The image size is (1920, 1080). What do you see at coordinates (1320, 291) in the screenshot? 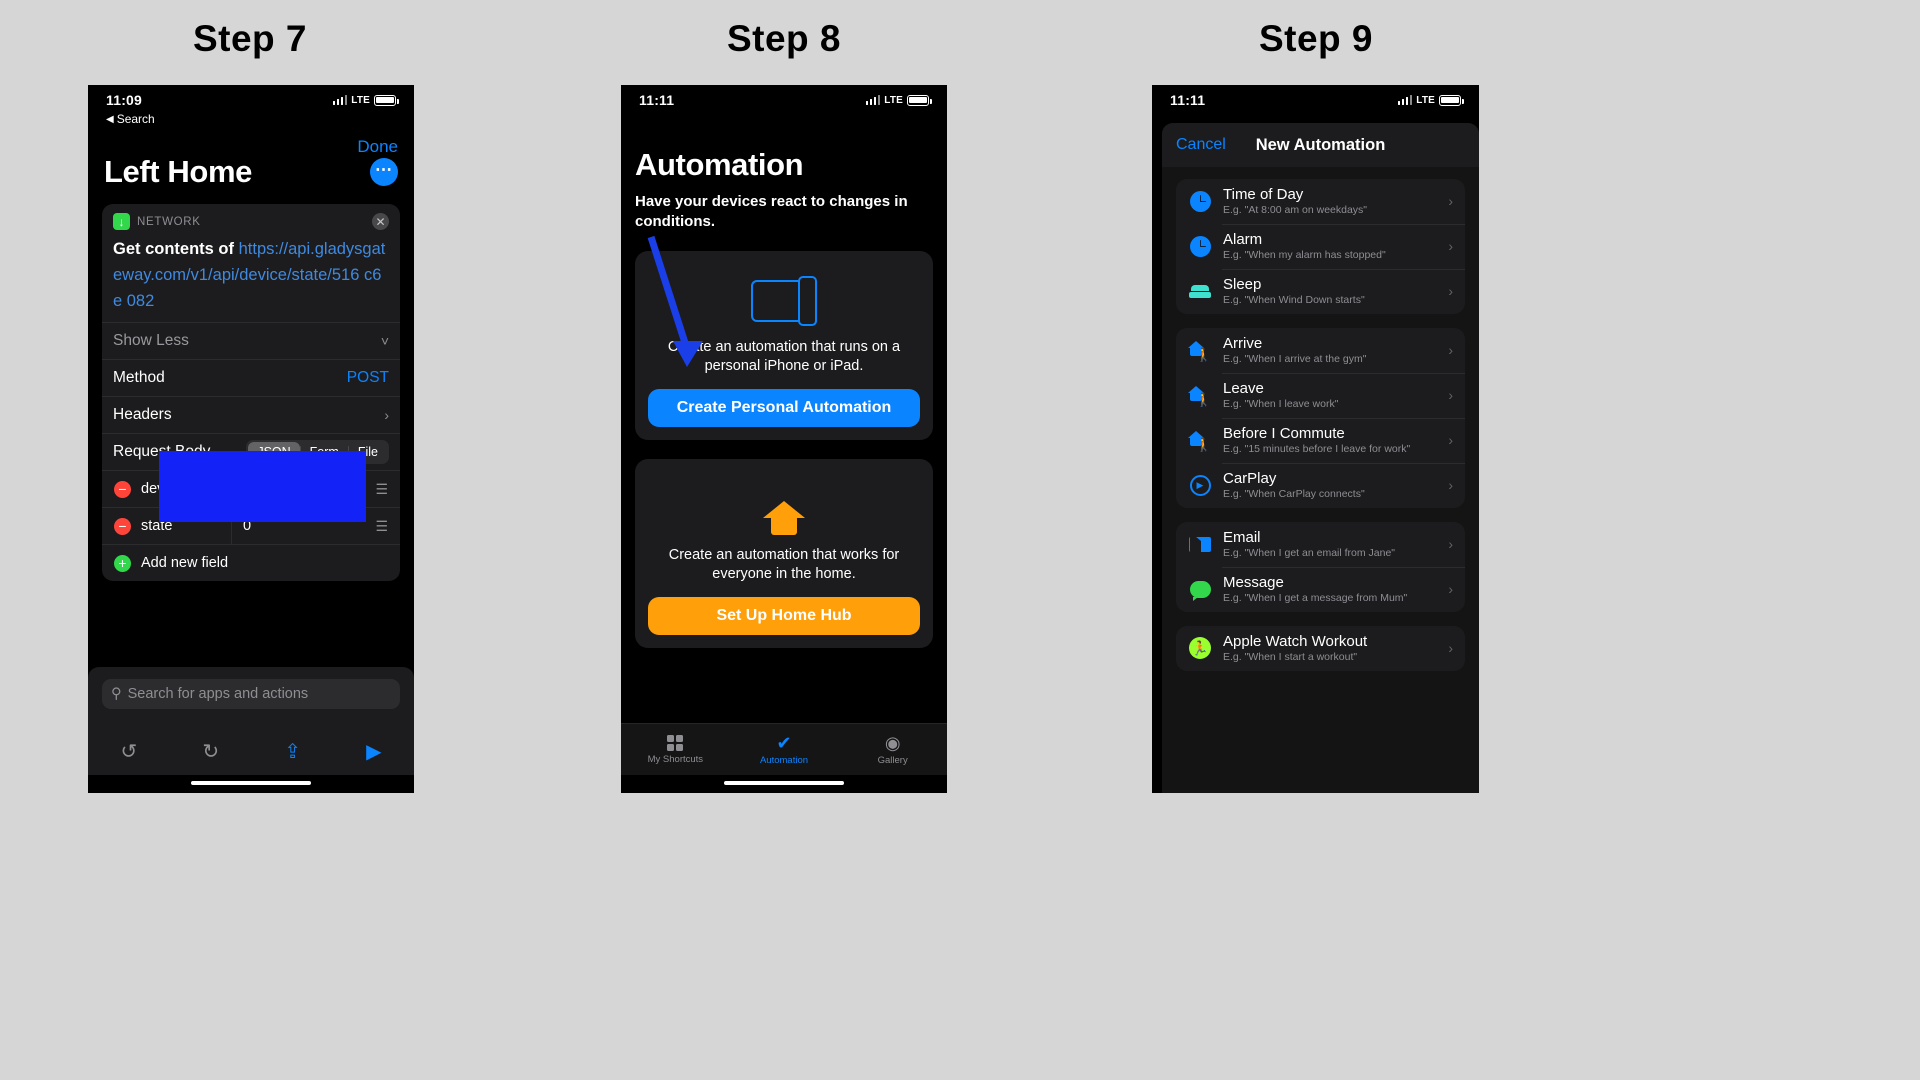
I see `list-item-sleep: Sleep E.g. "When Wind Down starts" ›` at bounding box center [1320, 291].